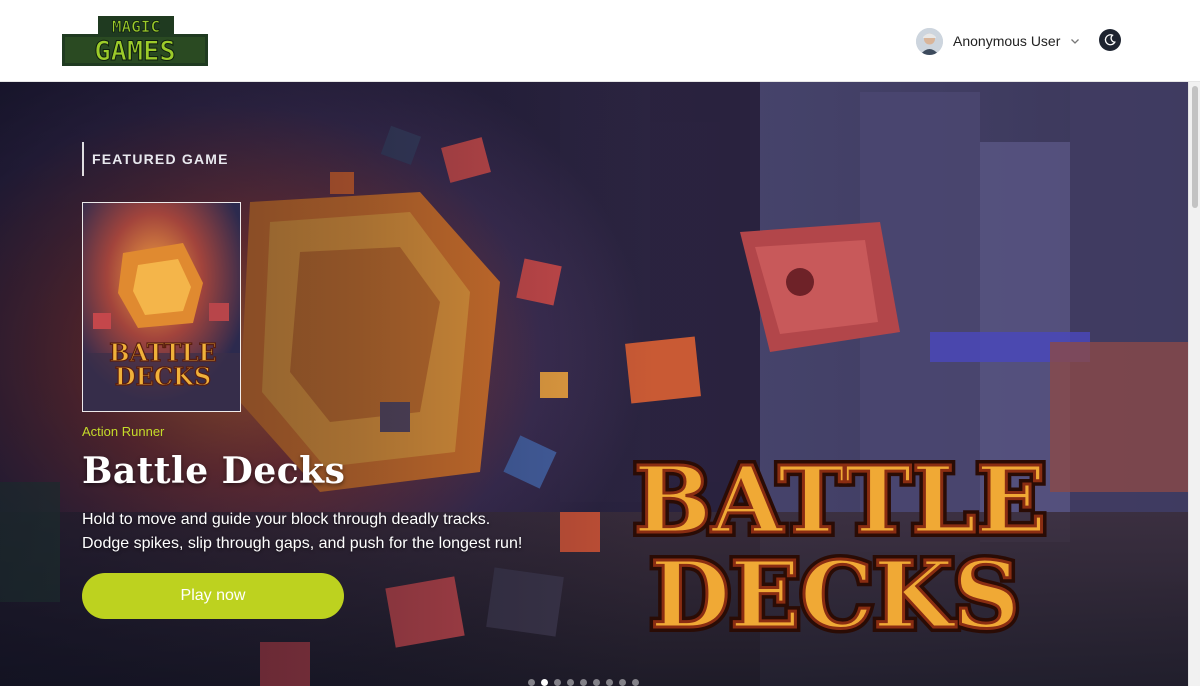 The width and height of the screenshot is (1200, 686). What do you see at coordinates (600, 41) in the screenshot?
I see `top-header: MAGIC GAMES Anonymous User` at bounding box center [600, 41].